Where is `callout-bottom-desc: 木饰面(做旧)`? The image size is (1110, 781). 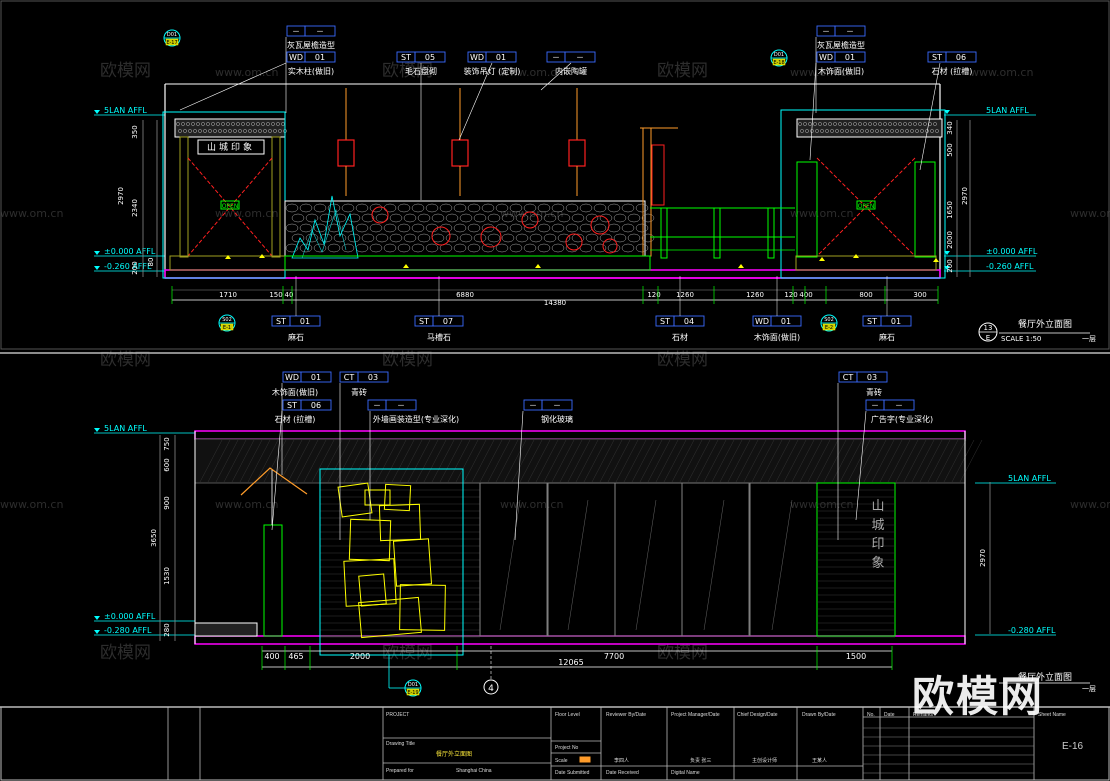
callout-bottom-desc: 木饰面(做旧) is located at coordinates (777, 337).